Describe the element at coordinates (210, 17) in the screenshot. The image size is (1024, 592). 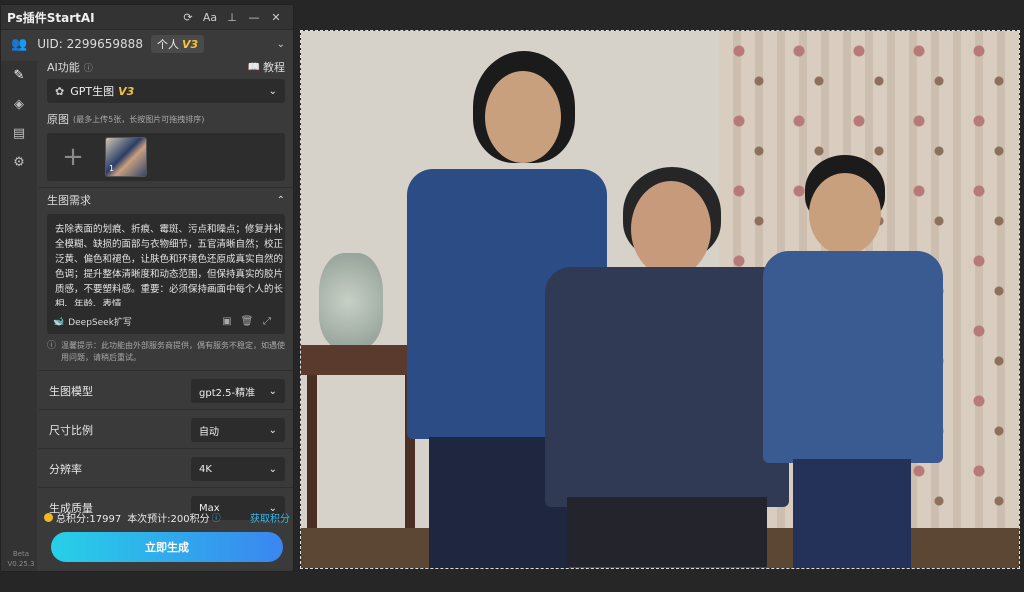
I see `font-size-icon: Aa` at that location.